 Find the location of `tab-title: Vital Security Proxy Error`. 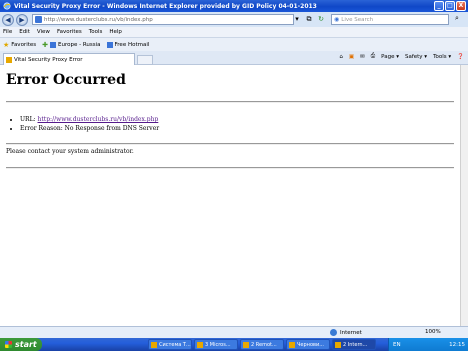

tab-title: Vital Security Proxy Error is located at coordinates (48, 59).